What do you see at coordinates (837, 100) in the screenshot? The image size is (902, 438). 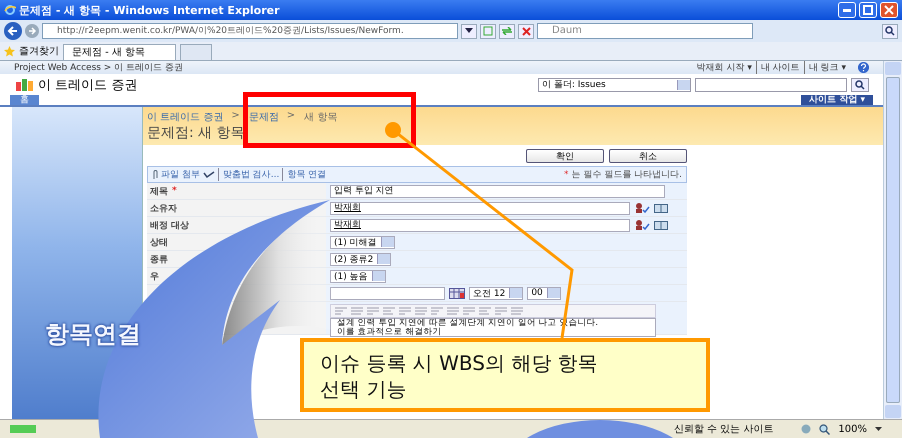 I see `site-actions-menu: 사이트 작업 ▾` at bounding box center [837, 100].